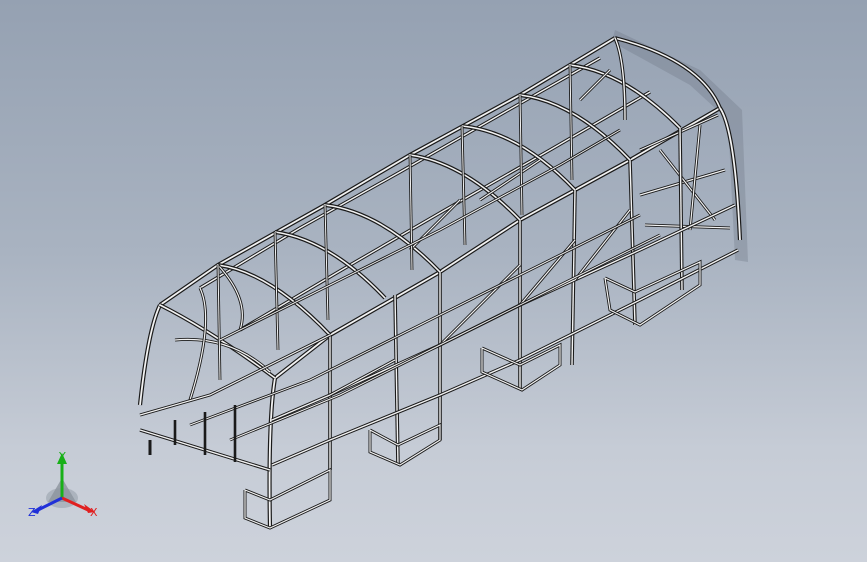  I want to click on z-axis-label: Z, so click(32, 512).